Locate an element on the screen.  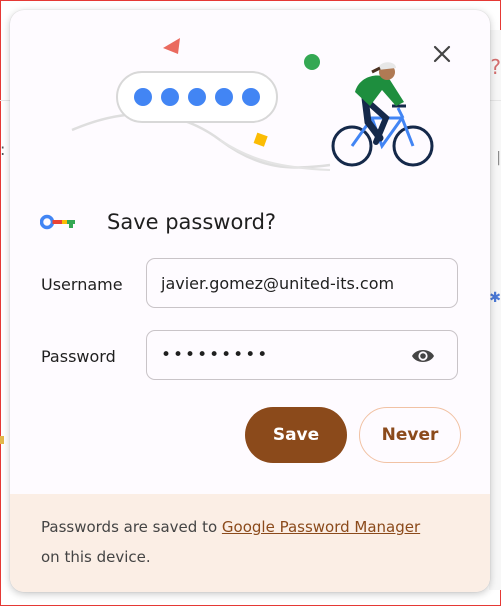
background-page-edge is located at coordinates (495, 310).